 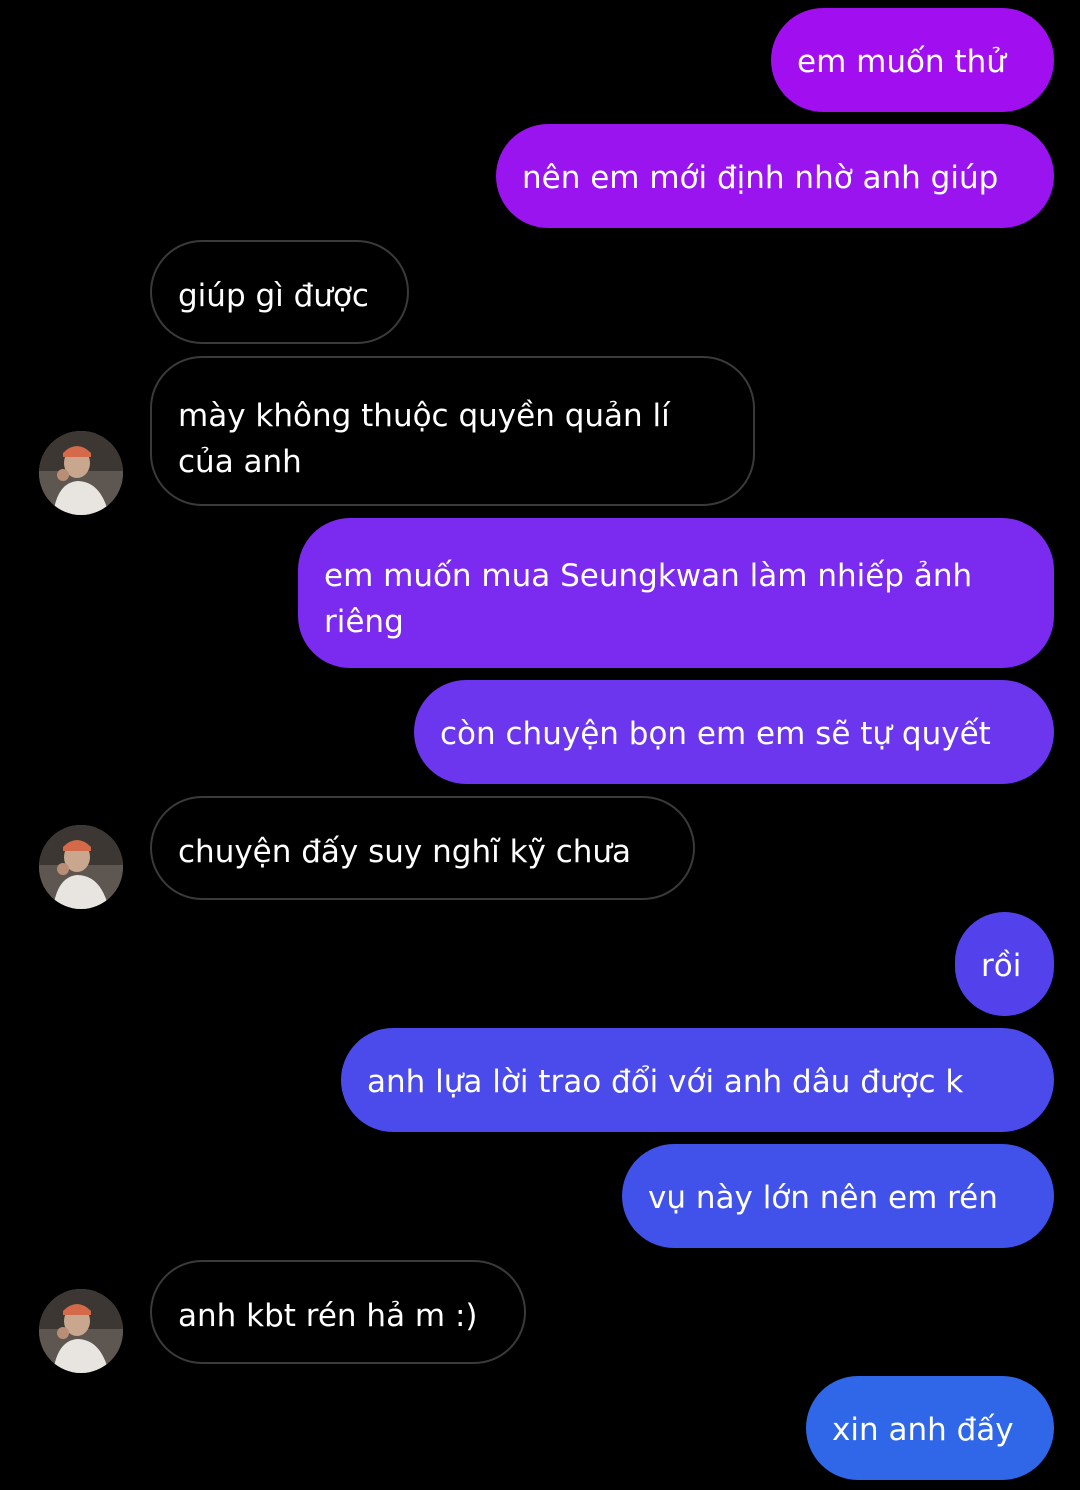 I want to click on message-bubble-outgoing: vụ này lớn nên em rén, so click(x=838, y=1196).